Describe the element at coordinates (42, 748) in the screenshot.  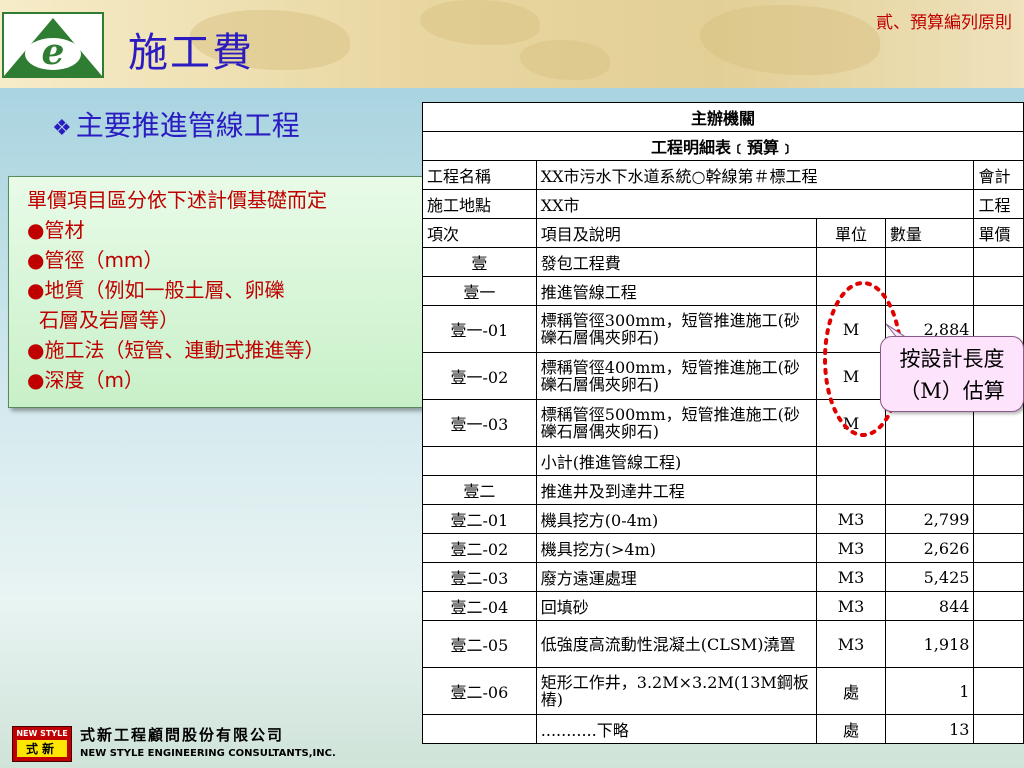
I see `footer-logo-mark: 式新` at that location.